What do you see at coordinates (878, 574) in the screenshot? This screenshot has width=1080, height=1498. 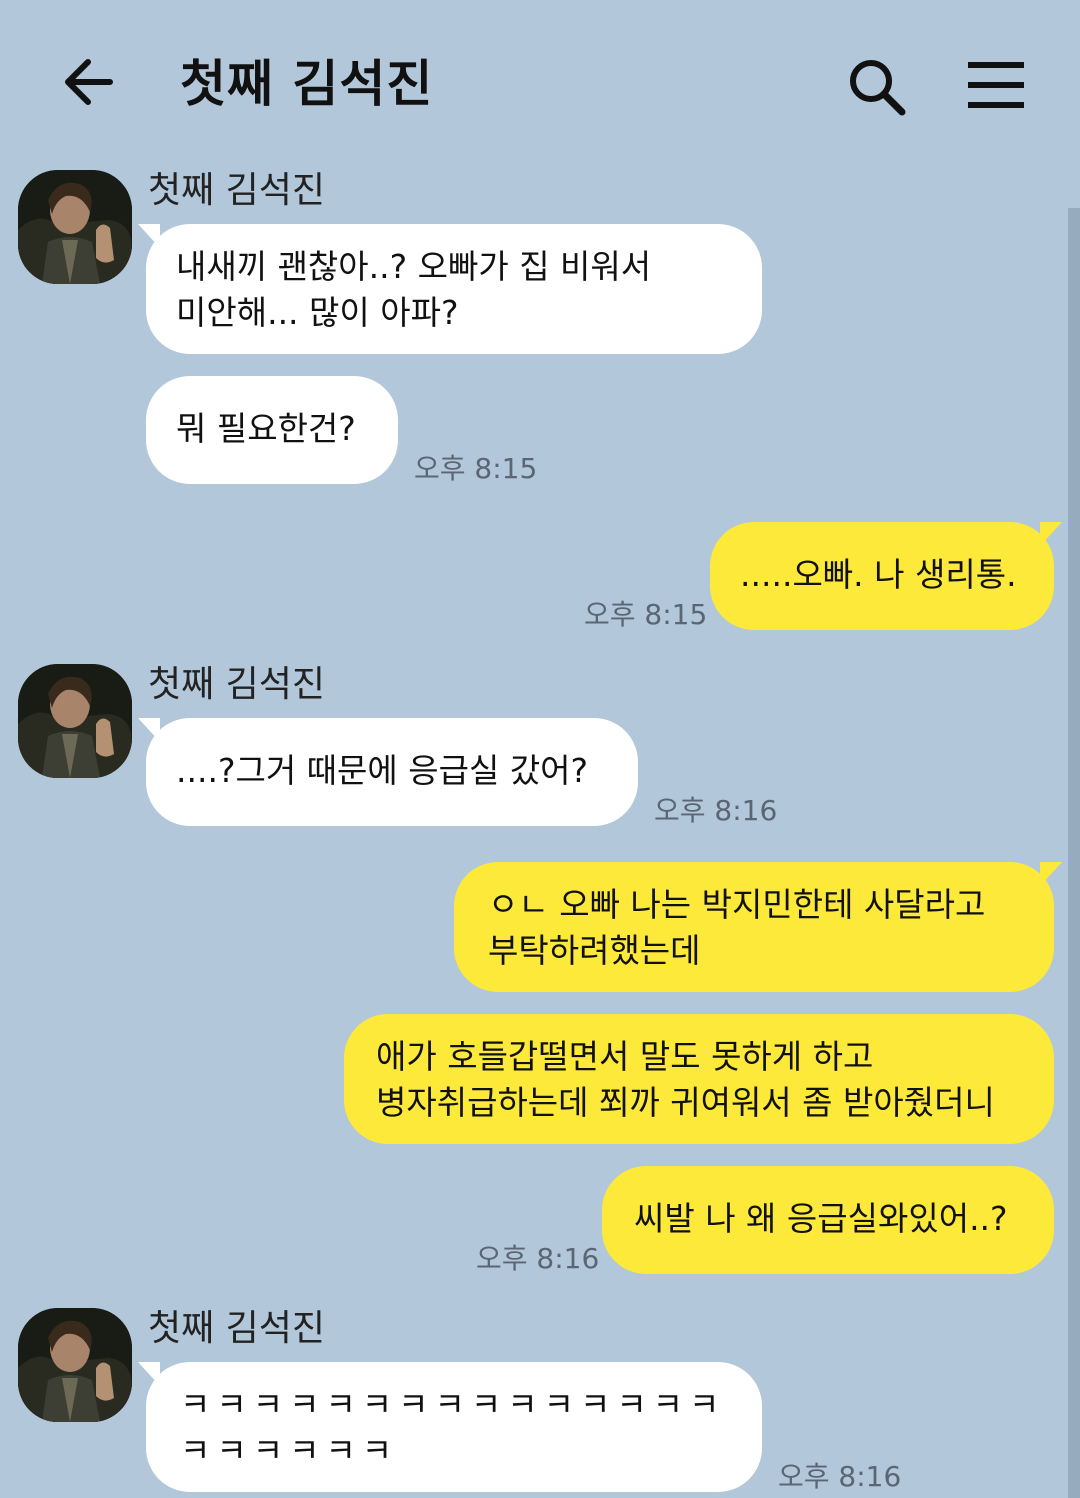 I see `message-text: .....오빠. 나 생리통.` at bounding box center [878, 574].